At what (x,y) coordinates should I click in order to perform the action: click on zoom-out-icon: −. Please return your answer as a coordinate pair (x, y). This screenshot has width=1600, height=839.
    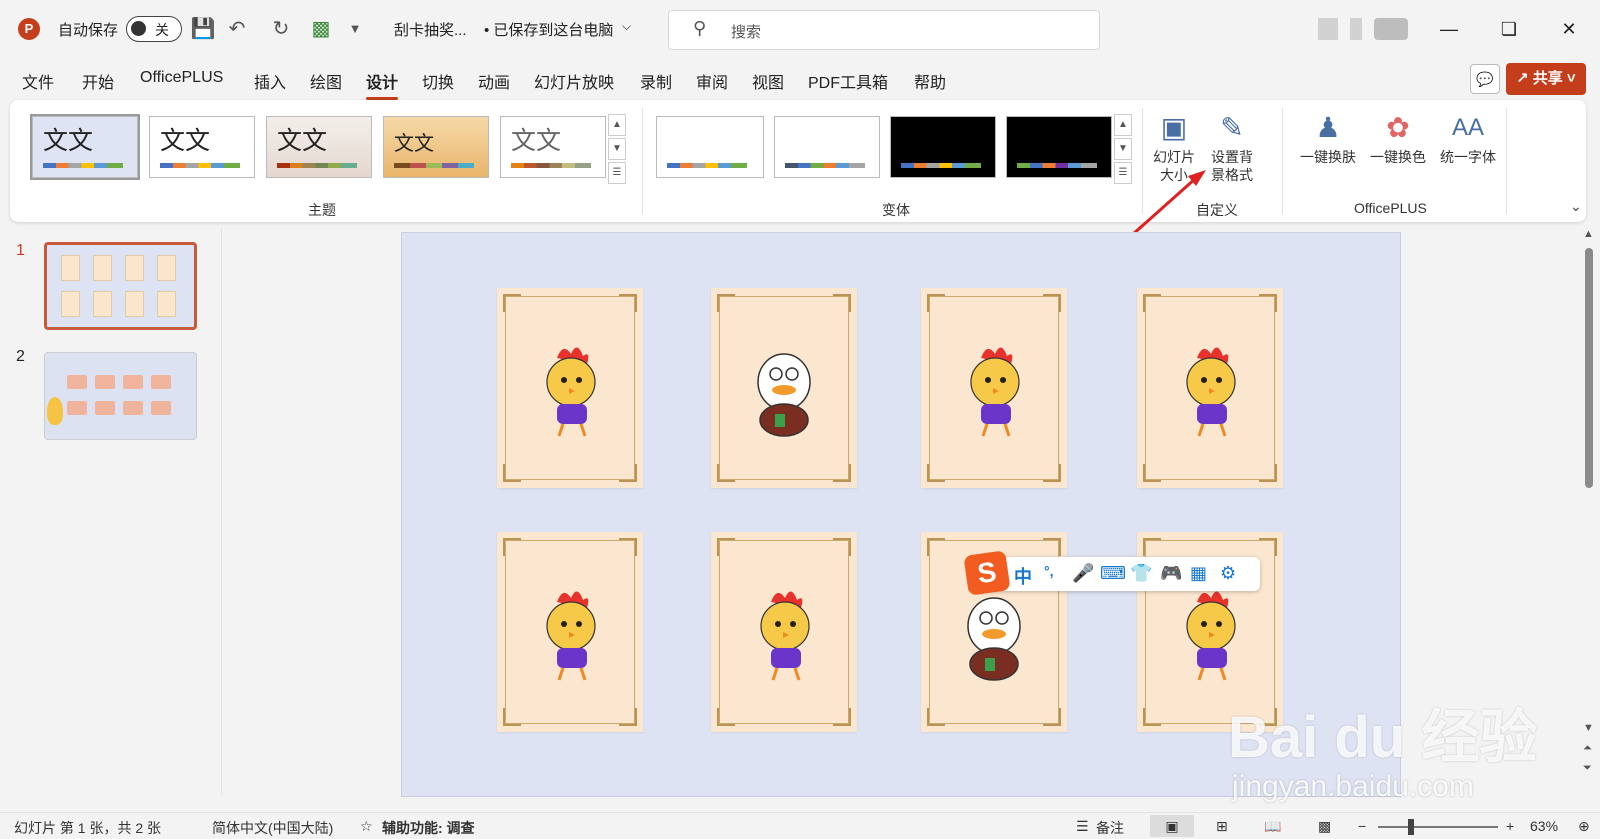
    Looking at the image, I should click on (1362, 826).